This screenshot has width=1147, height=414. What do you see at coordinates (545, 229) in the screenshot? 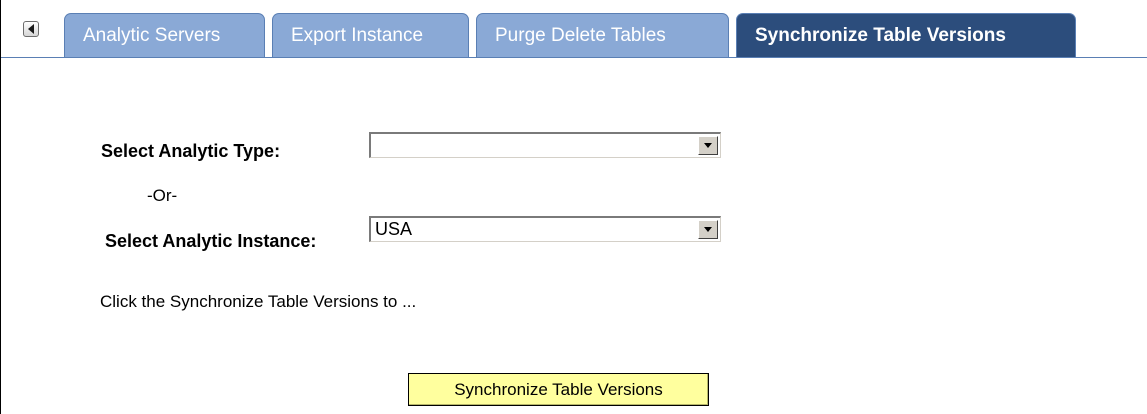
I see `analytic-instance-select: USA` at bounding box center [545, 229].